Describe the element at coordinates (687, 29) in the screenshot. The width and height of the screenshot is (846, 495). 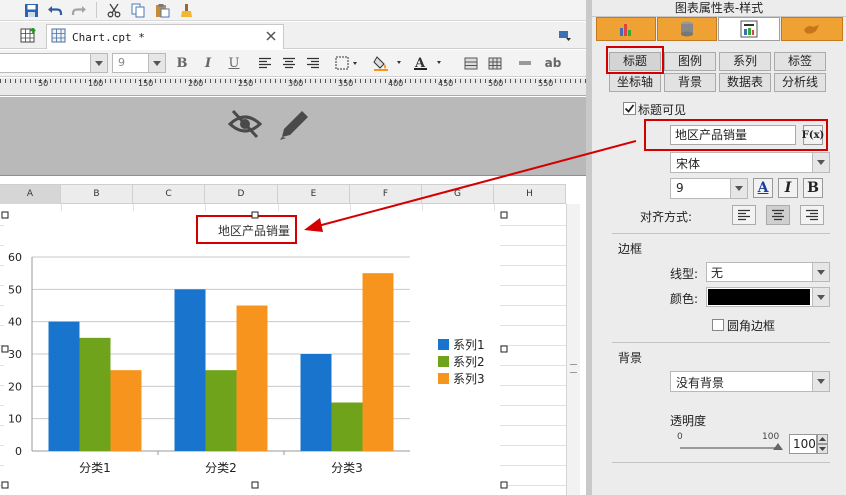
I see `tab-chart-data` at that location.